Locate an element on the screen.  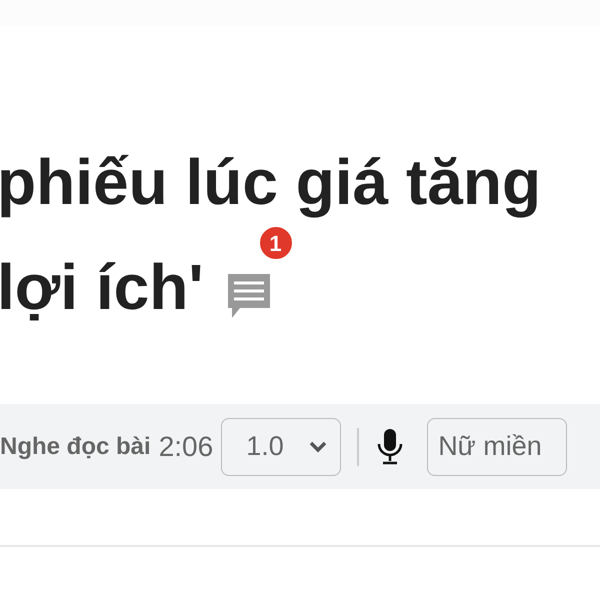
voice-select: Nữ miền is located at coordinates (497, 447).